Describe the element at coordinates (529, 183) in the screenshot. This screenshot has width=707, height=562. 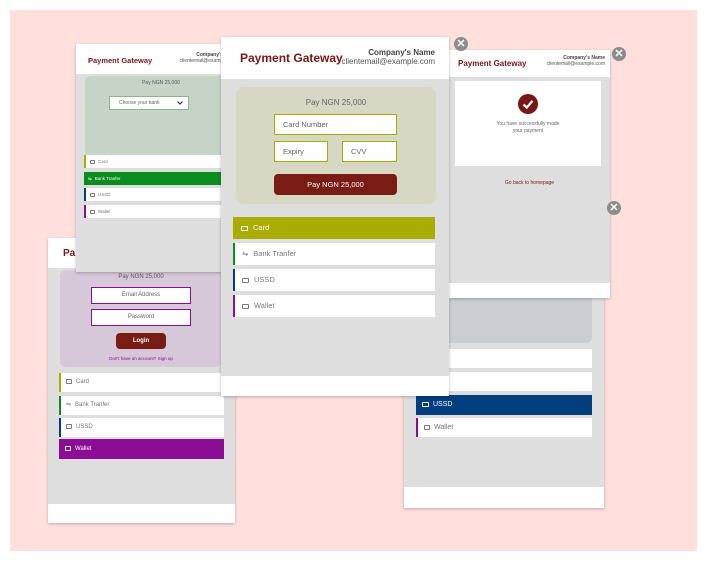
I see `back-to-homepage-link: Go back to homepage` at that location.